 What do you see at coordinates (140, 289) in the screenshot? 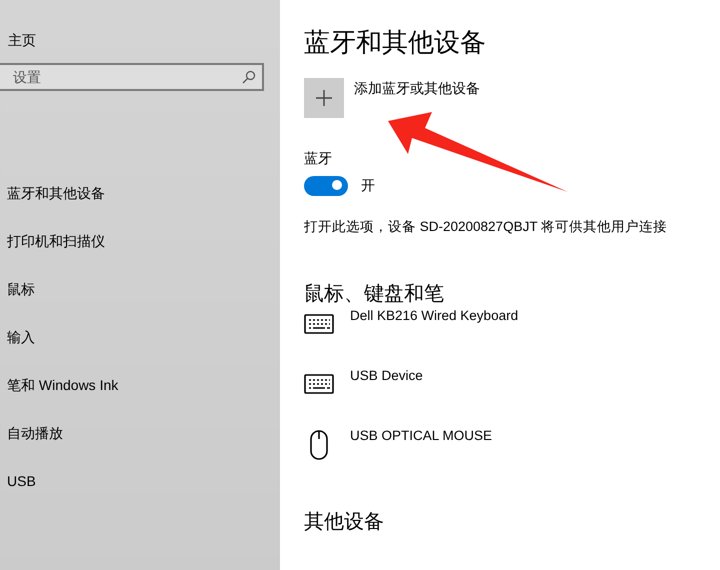
I see `nav-item: 鼠标` at bounding box center [140, 289].